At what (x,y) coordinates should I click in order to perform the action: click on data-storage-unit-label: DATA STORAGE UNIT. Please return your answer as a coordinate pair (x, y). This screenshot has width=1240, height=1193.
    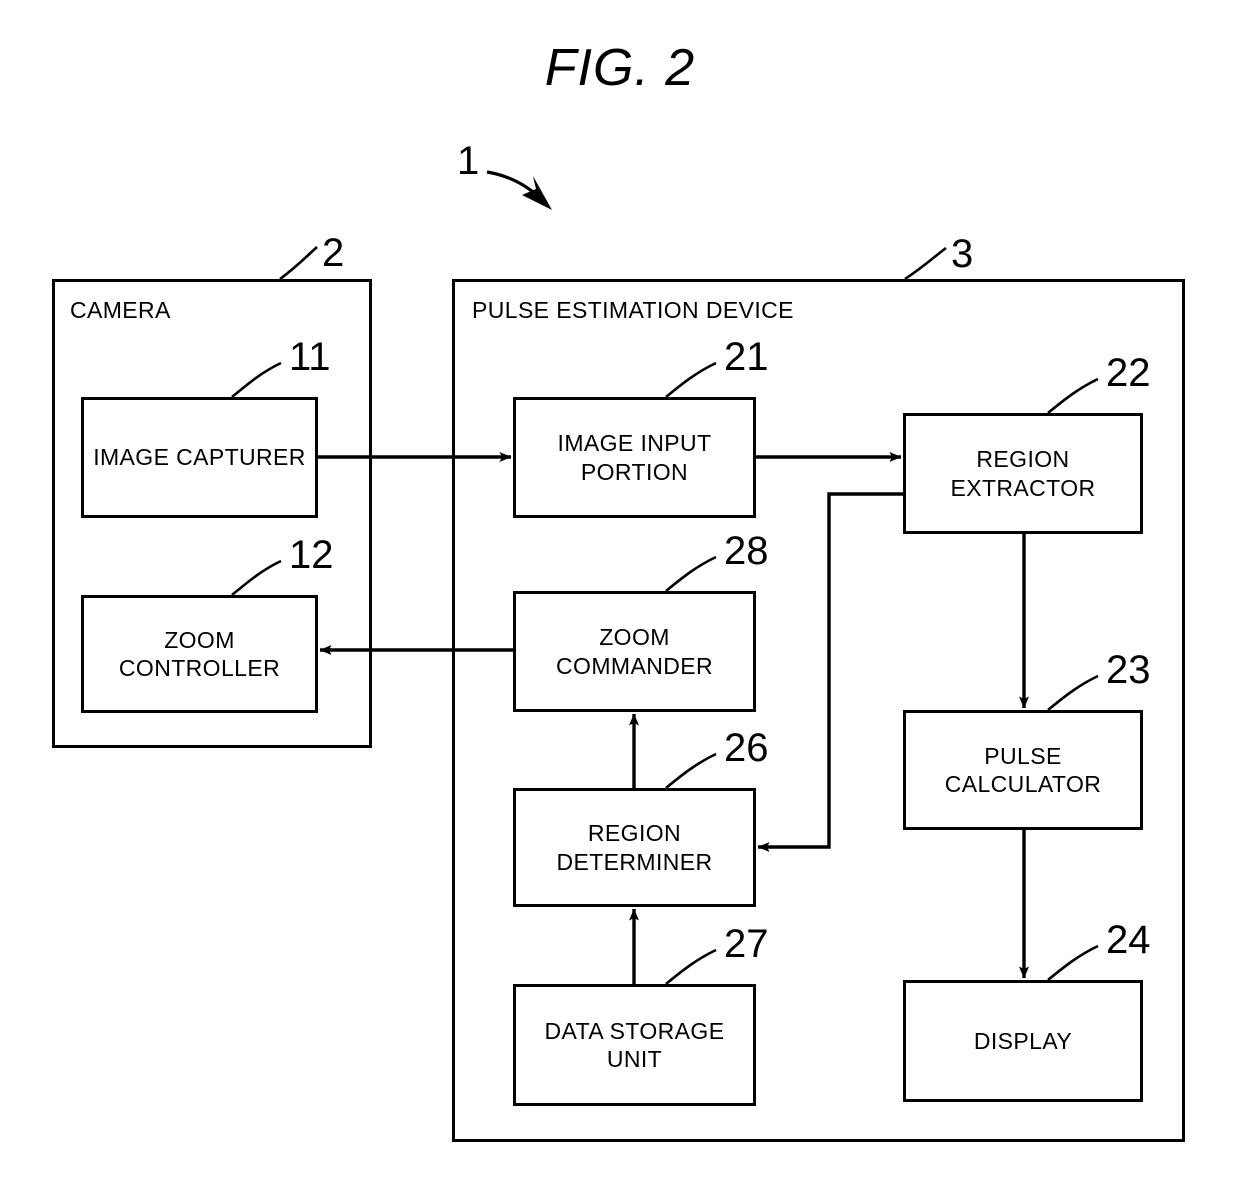
    Looking at the image, I should click on (635, 1045).